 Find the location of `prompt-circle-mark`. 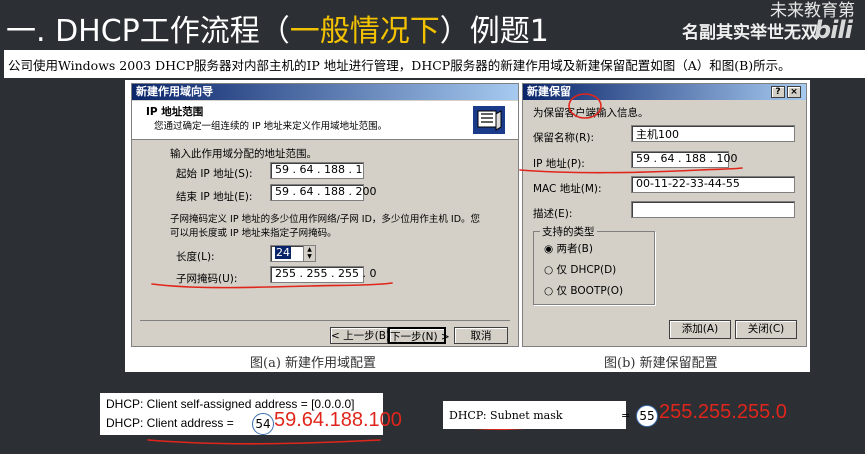

prompt-circle-mark is located at coordinates (585, 106).